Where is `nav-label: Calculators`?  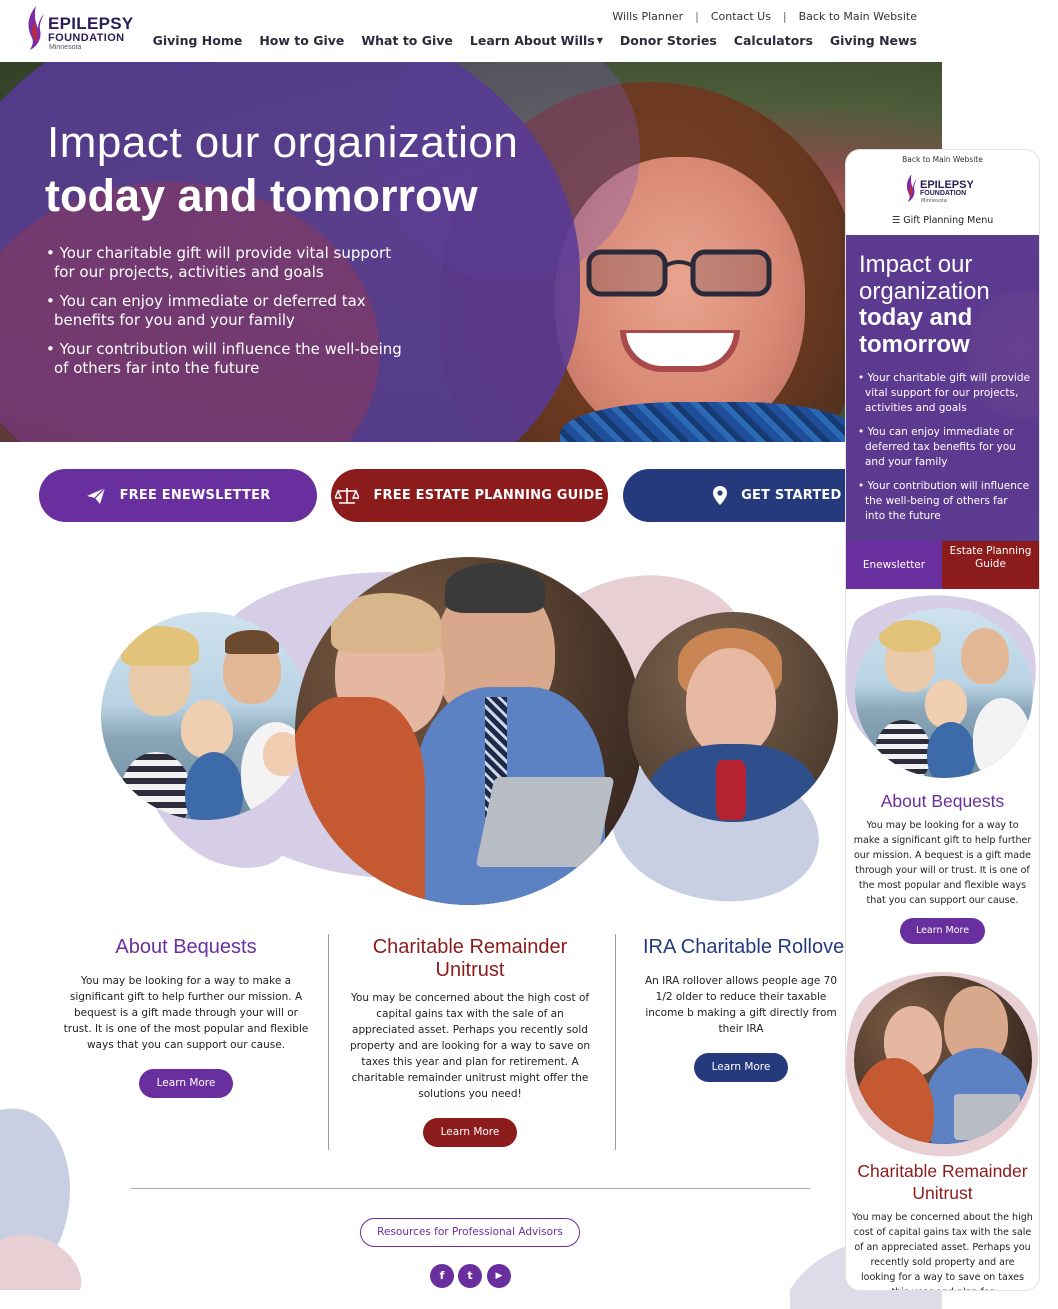
nav-label: Calculators is located at coordinates (773, 40).